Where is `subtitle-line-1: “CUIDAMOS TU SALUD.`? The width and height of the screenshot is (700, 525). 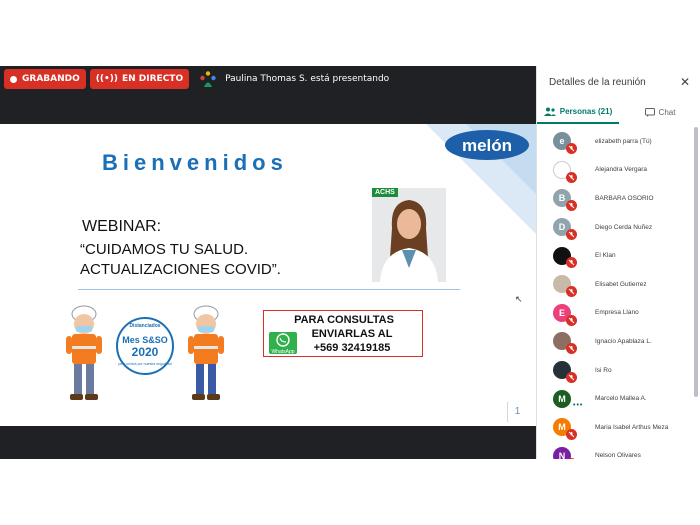
subtitle-line-1: “CUIDAMOS TU SALUD. is located at coordinates (164, 249).